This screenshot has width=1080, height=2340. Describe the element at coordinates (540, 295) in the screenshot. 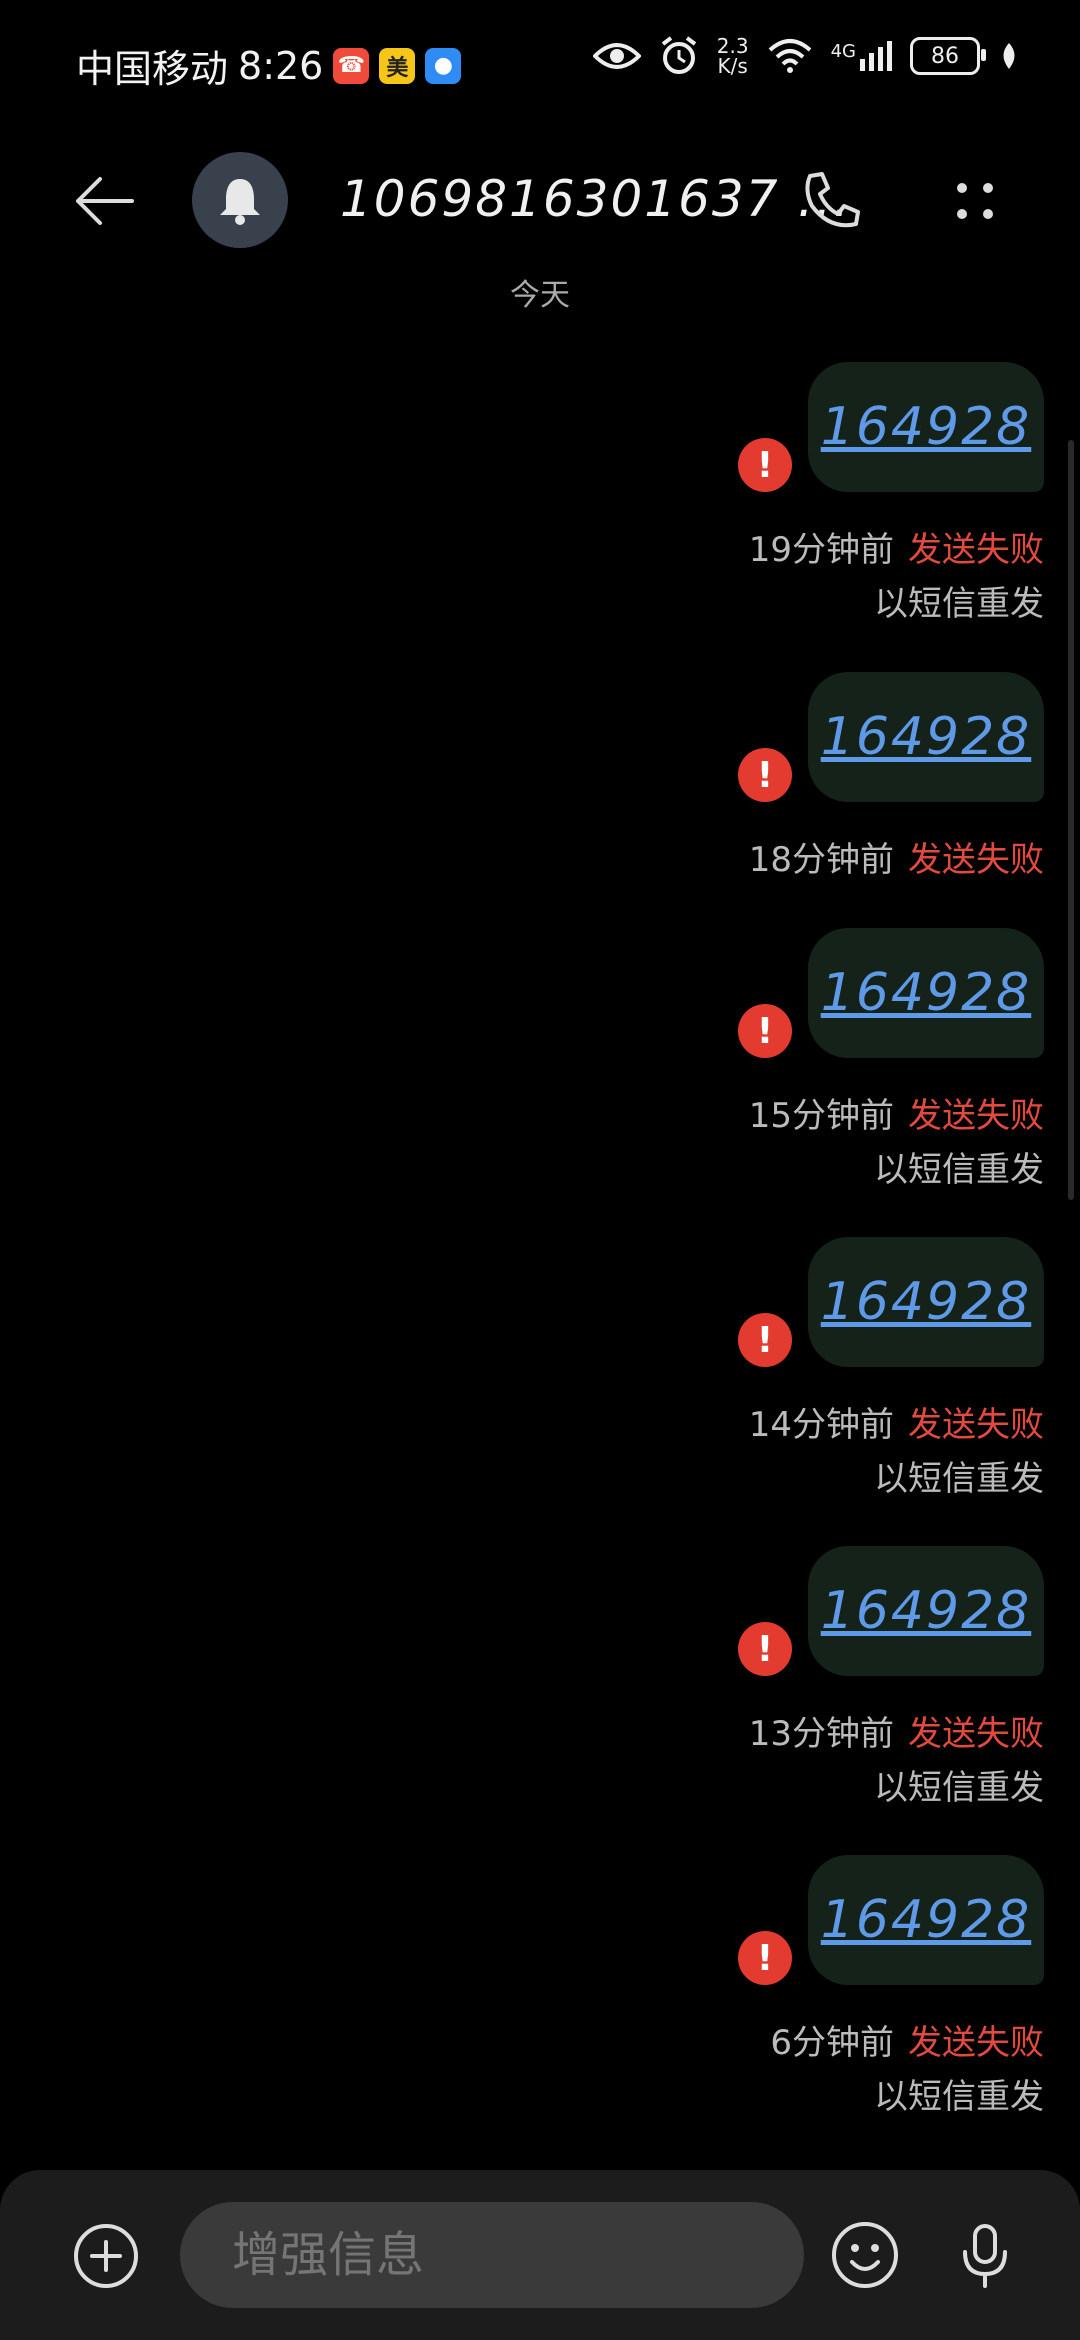

I see `date-divider: 今天` at that location.